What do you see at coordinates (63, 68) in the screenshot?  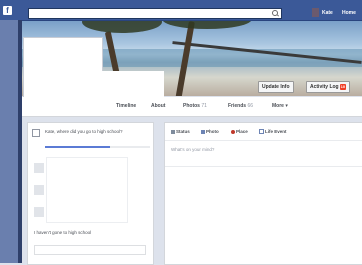 I see `profile-picture` at bounding box center [63, 68].